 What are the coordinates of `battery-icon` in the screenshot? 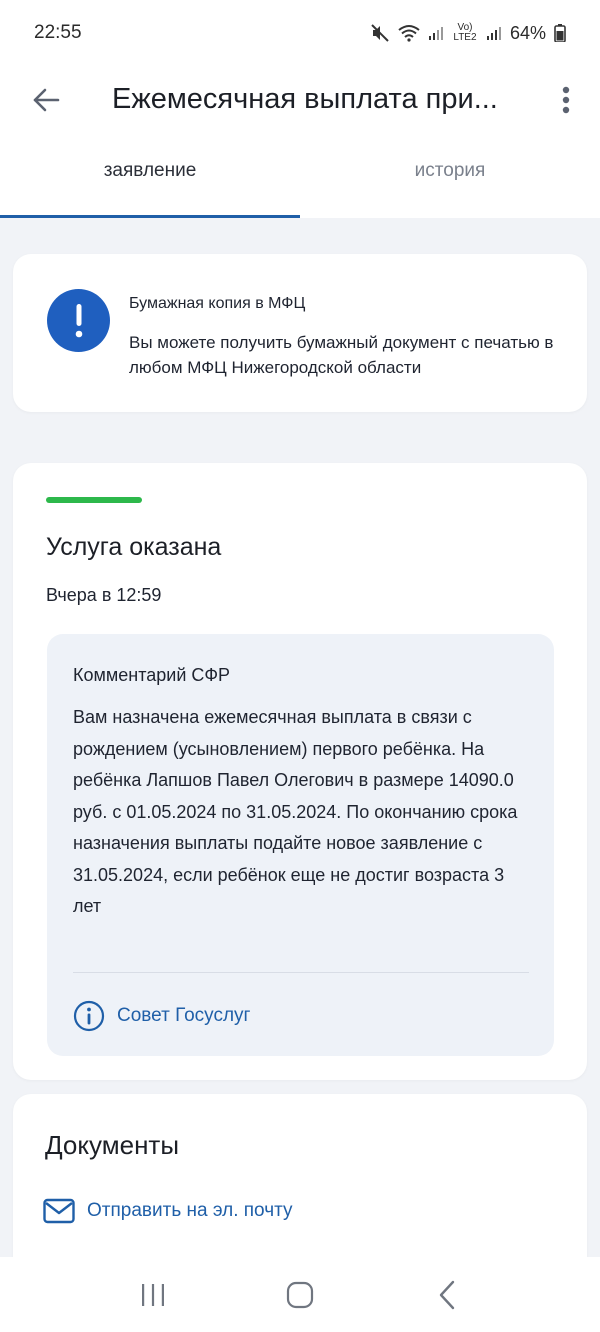 It's located at (560, 33).